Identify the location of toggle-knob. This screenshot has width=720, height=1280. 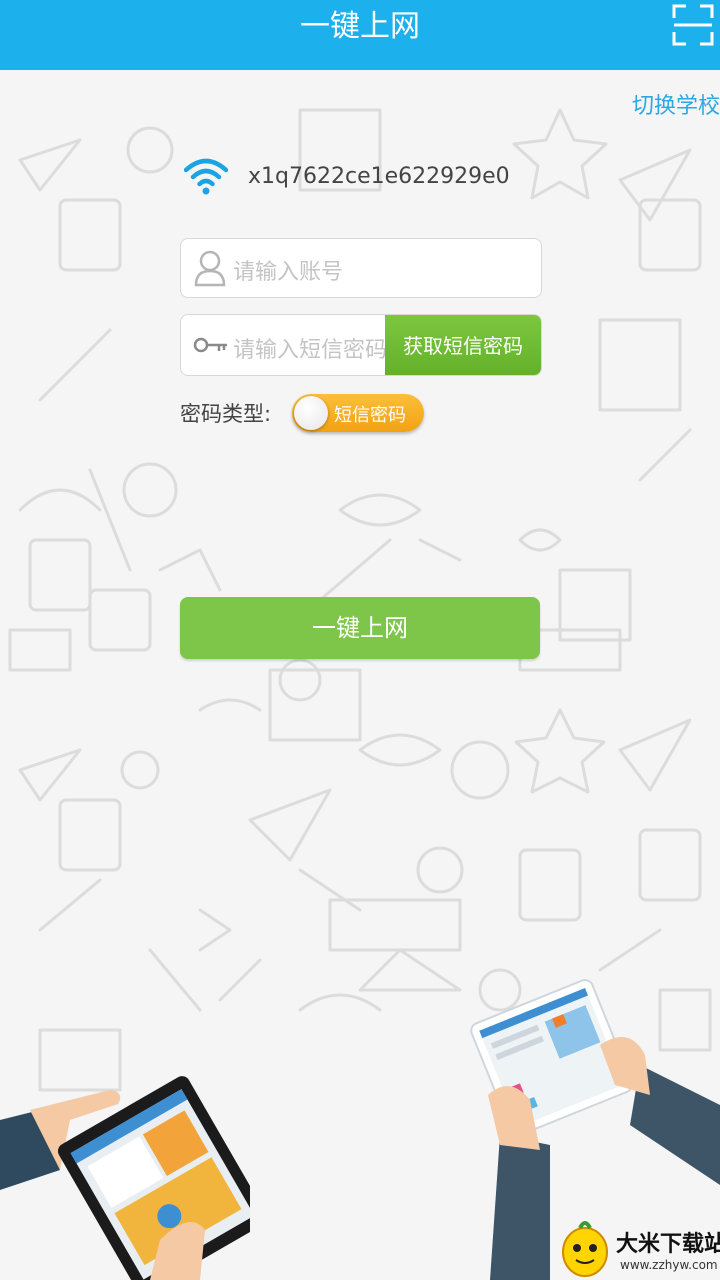
(311, 413).